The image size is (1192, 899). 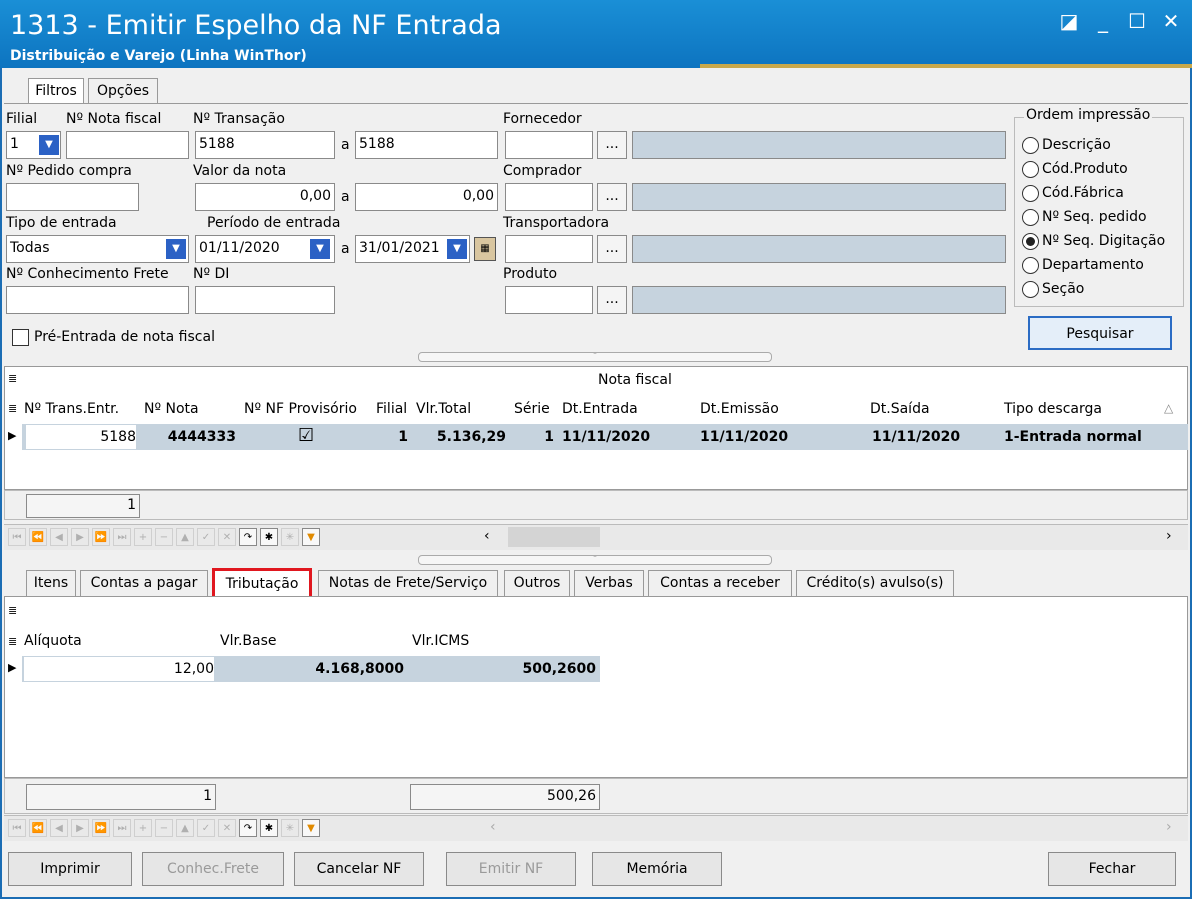 I want to click on radio-cod-fabrica, so click(x=1030, y=193).